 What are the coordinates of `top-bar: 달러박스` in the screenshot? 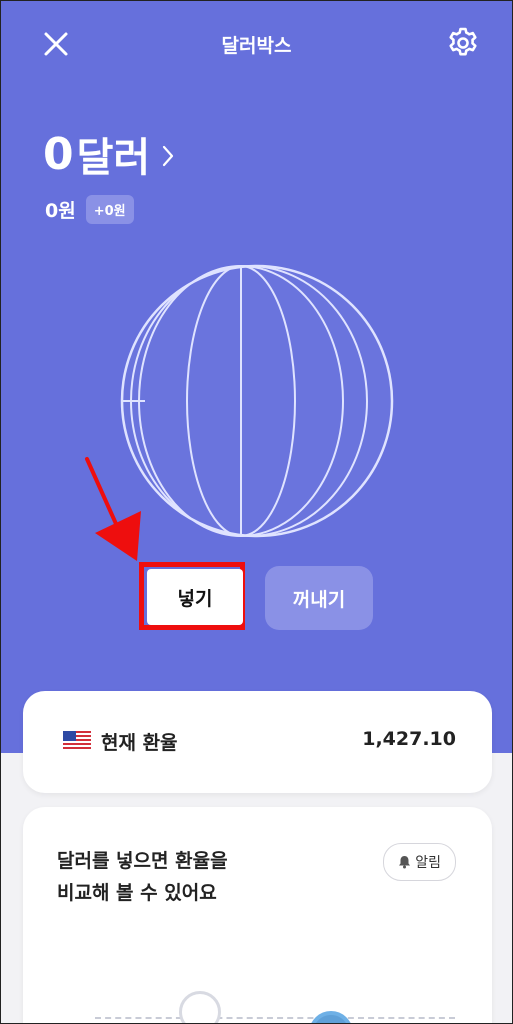 It's located at (256, 44).